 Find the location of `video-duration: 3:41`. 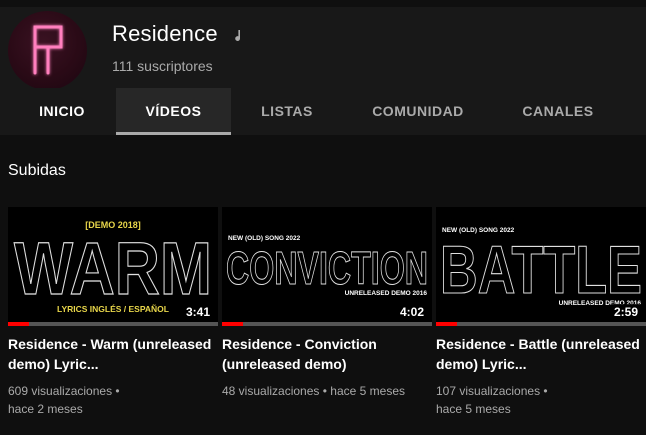

video-duration: 3:41 is located at coordinates (197, 312).